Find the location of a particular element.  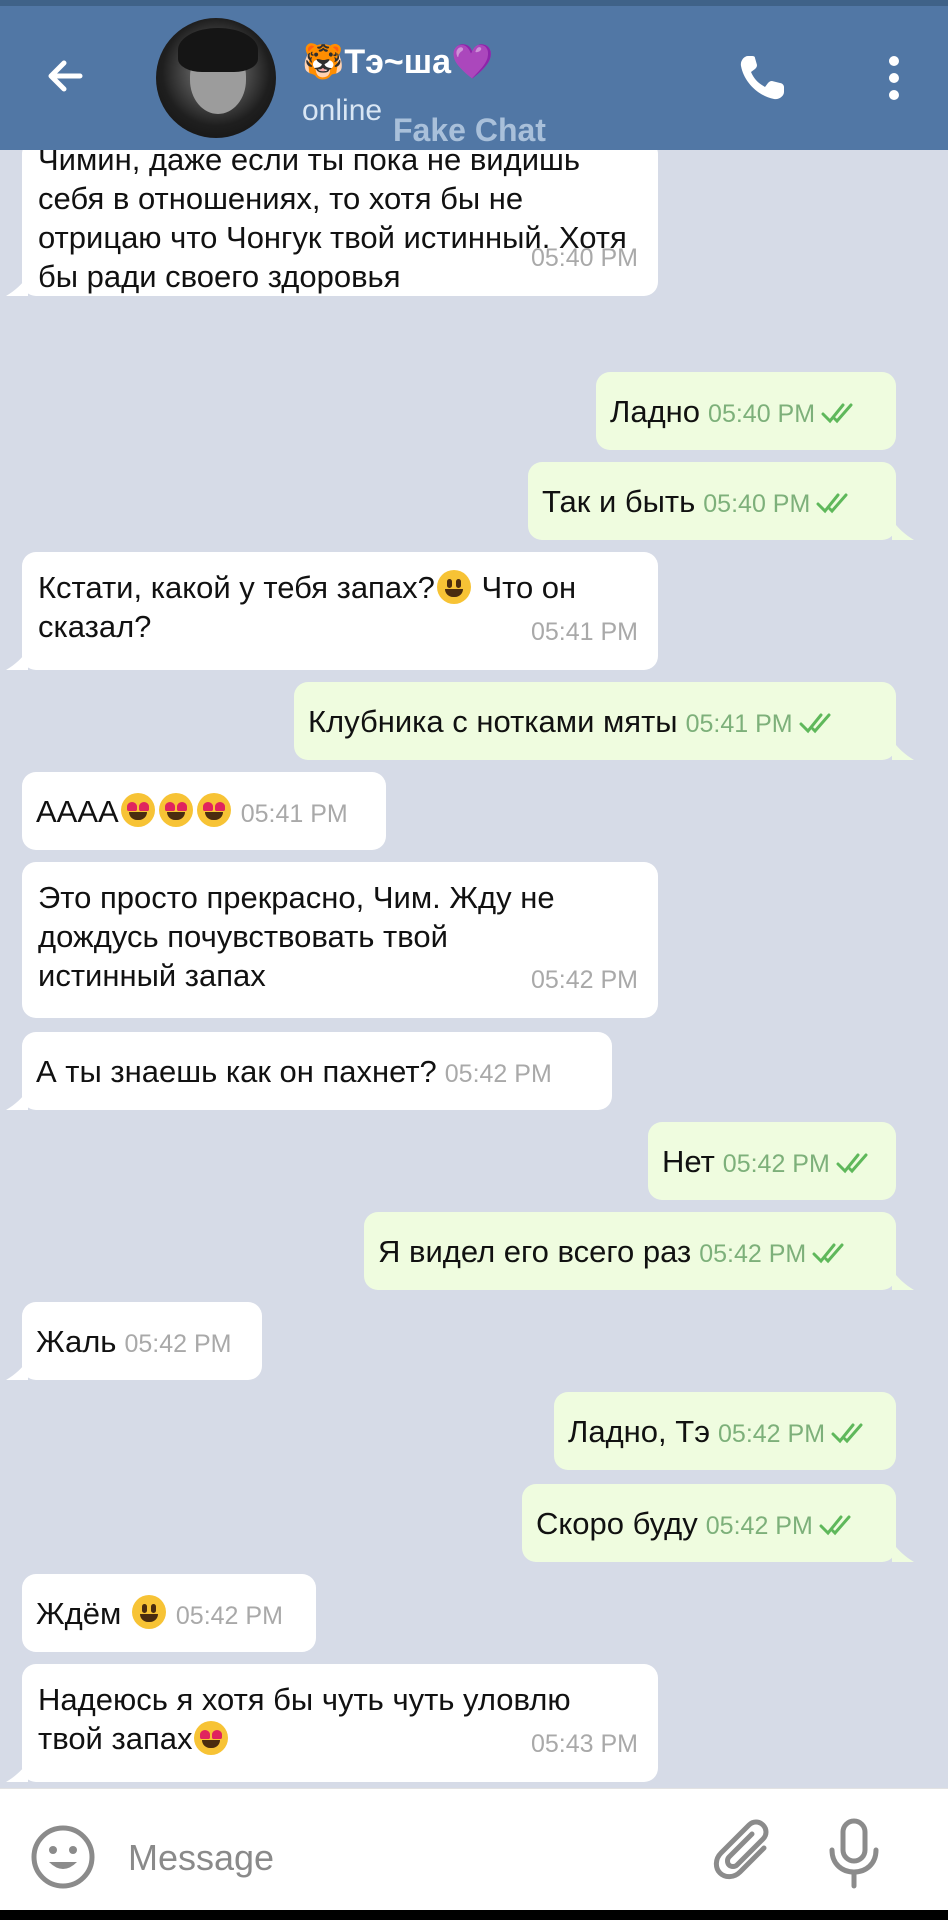

message-text: Жаль is located at coordinates (76, 1341).